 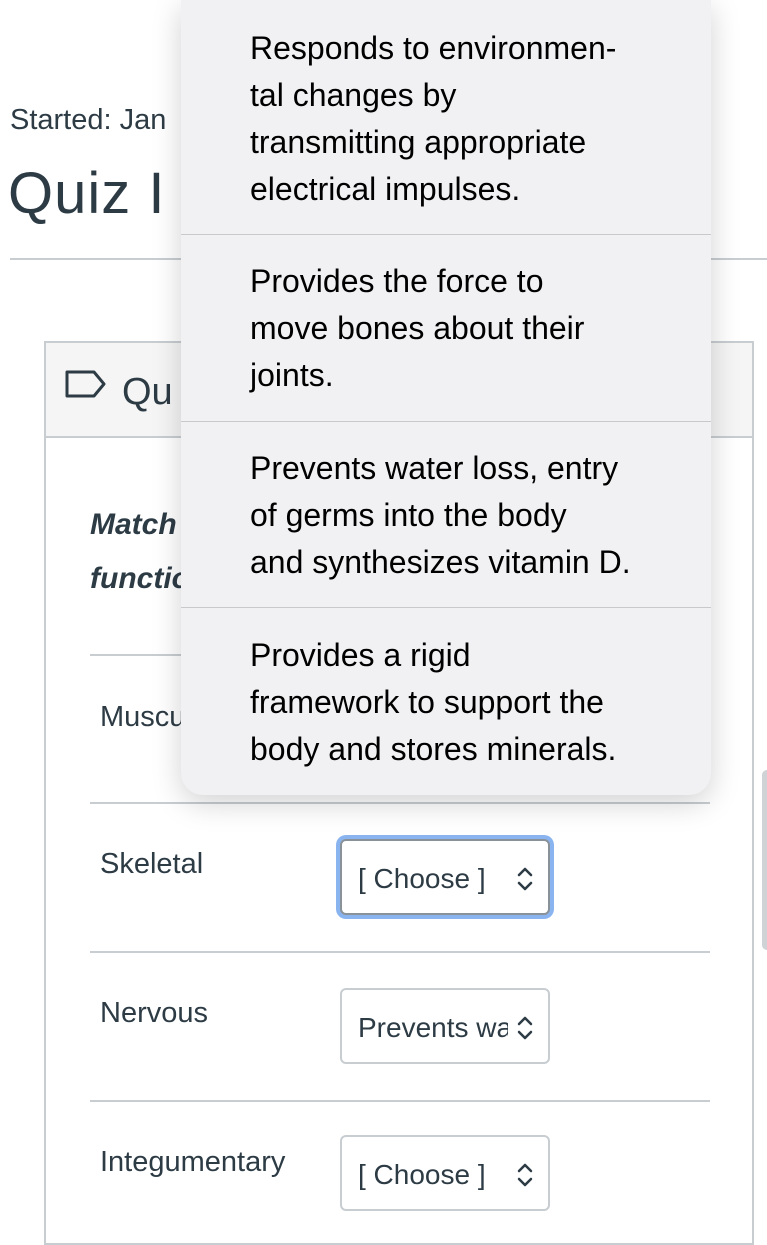 What do you see at coordinates (427, 702) in the screenshot?
I see `option-line: framework to support the` at bounding box center [427, 702].